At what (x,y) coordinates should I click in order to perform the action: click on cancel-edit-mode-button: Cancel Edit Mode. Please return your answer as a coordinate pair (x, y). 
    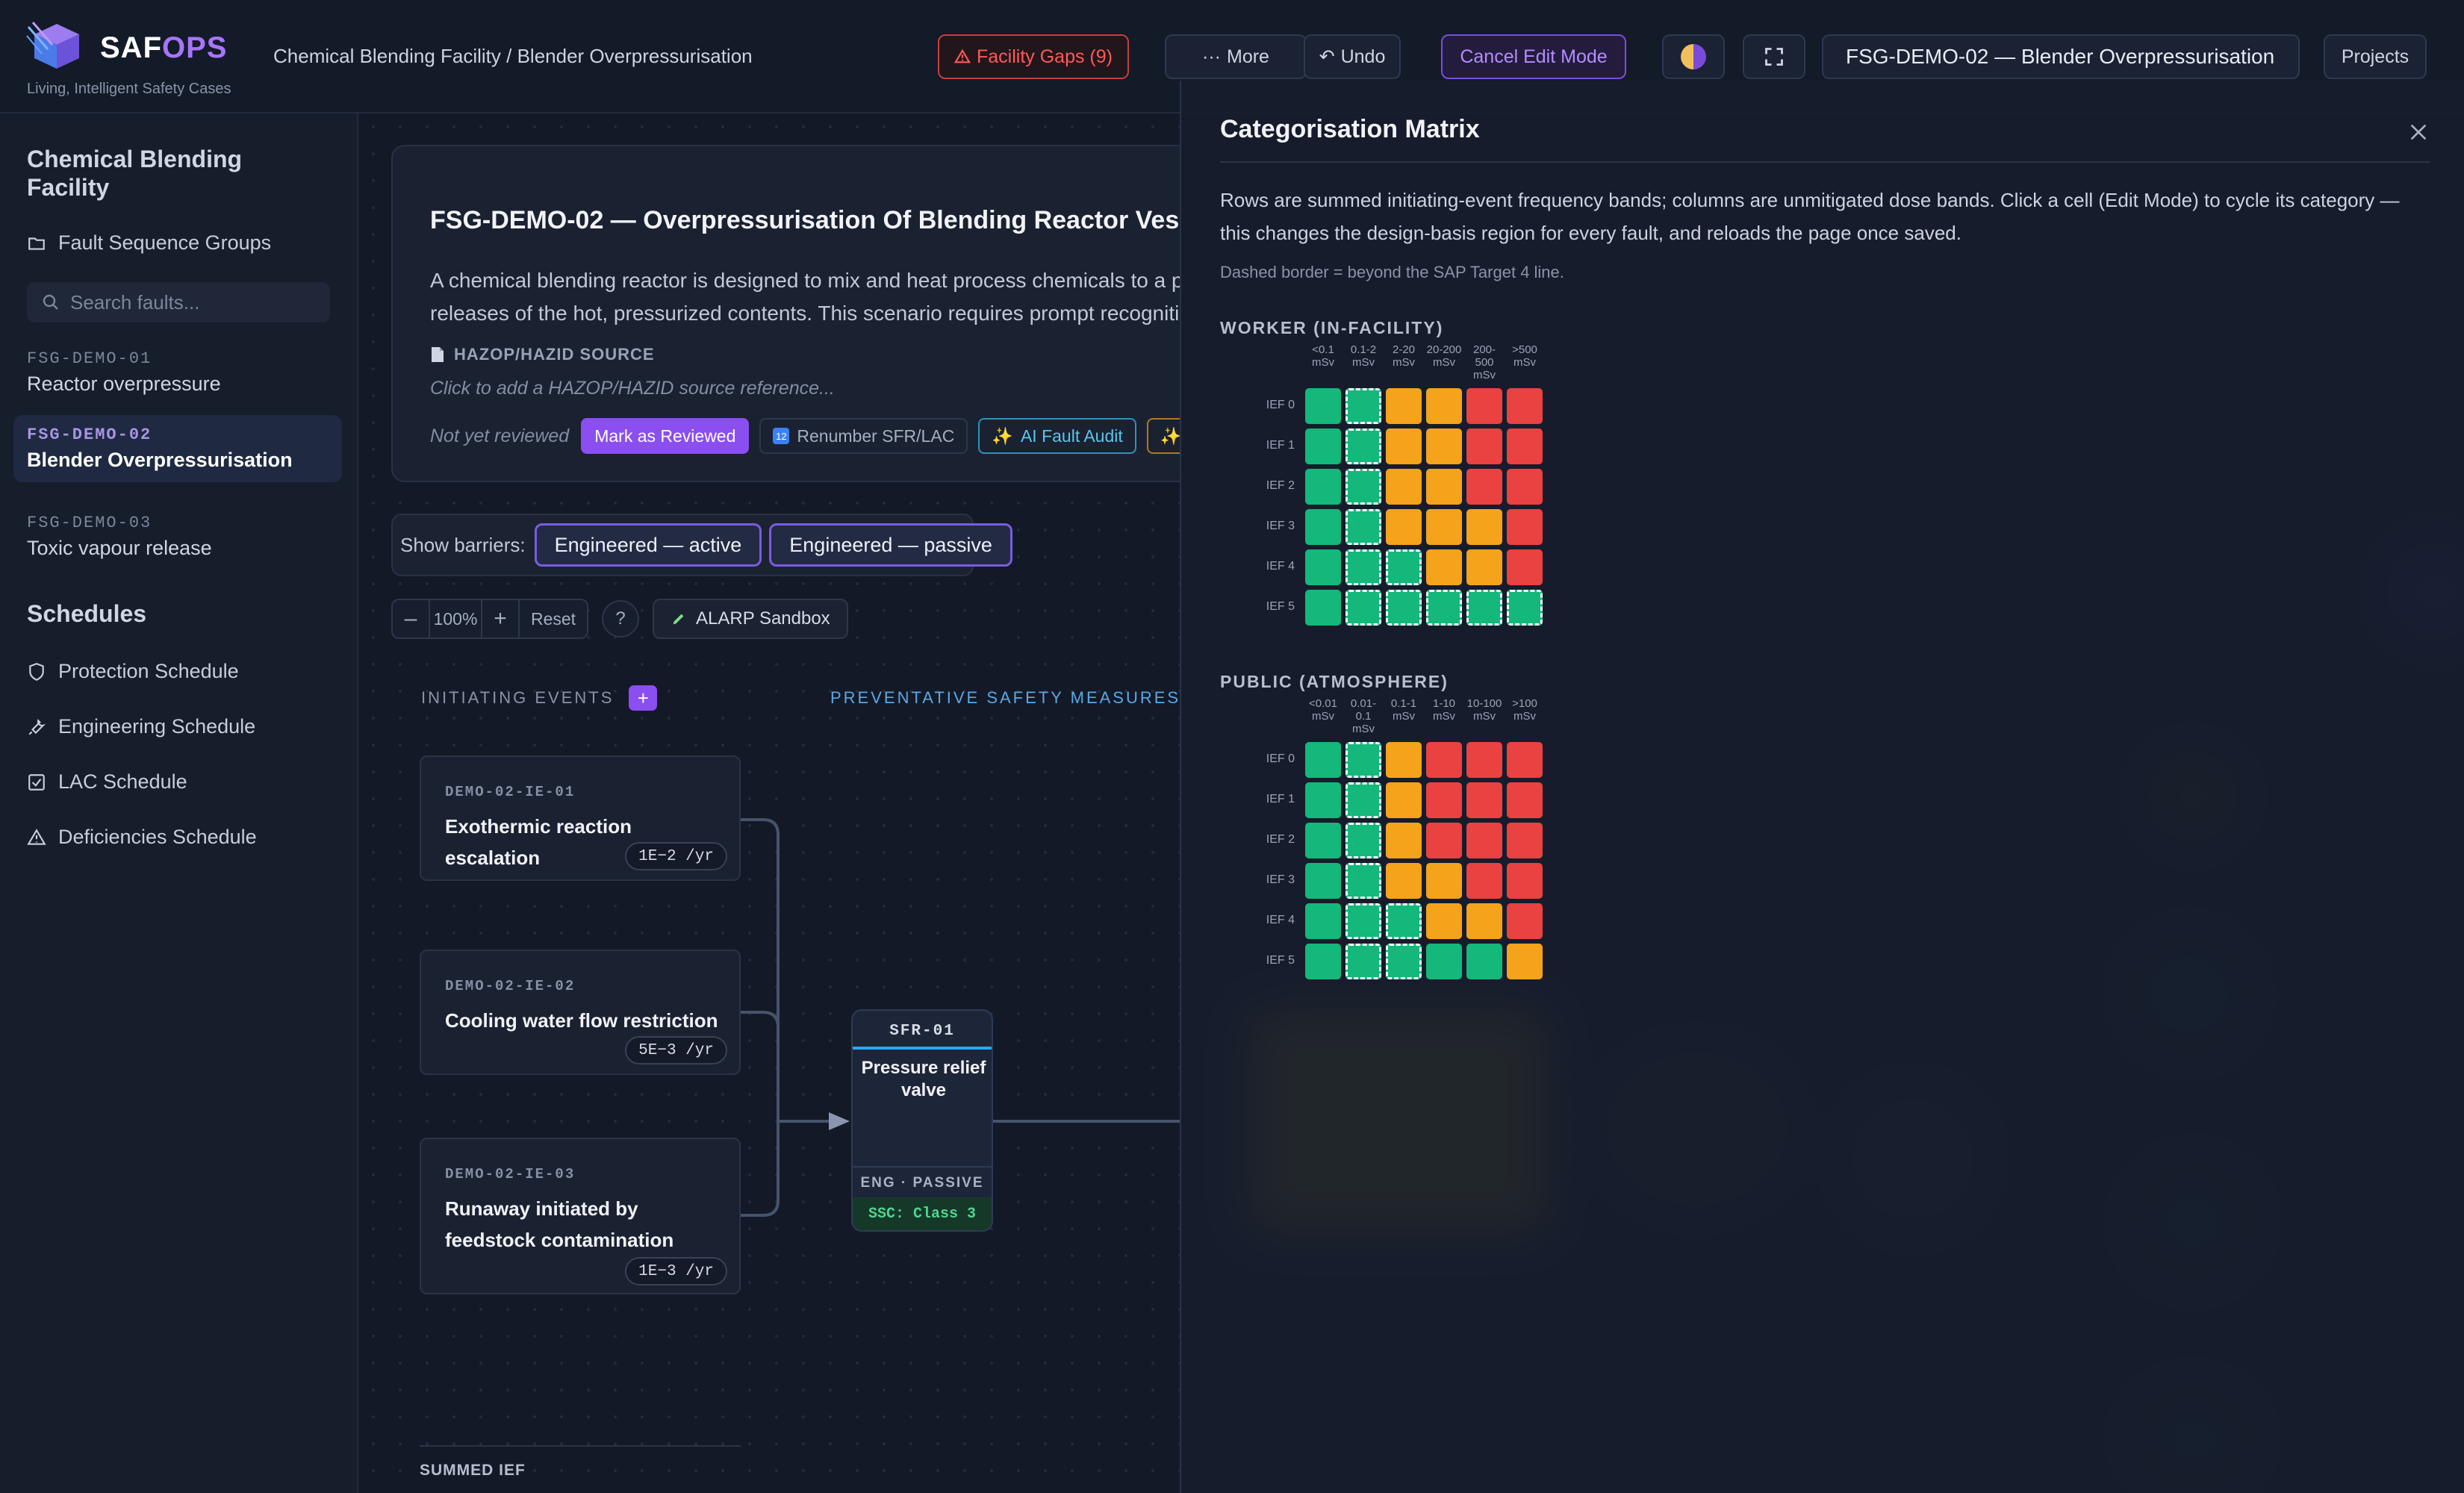
    Looking at the image, I should click on (1533, 57).